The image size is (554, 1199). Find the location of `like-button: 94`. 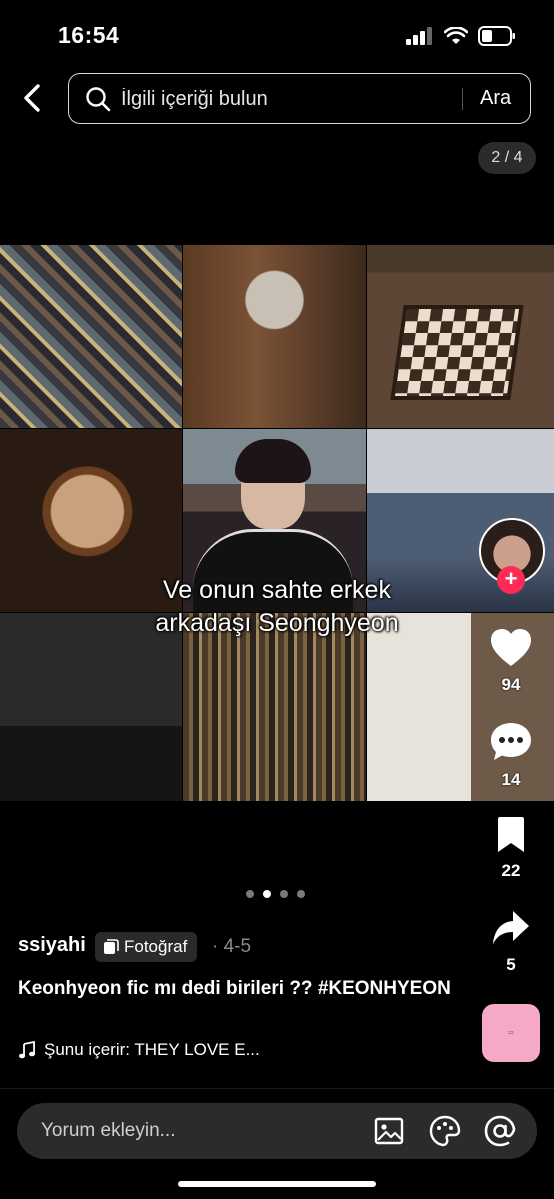

like-button: 94 is located at coordinates (511, 661).